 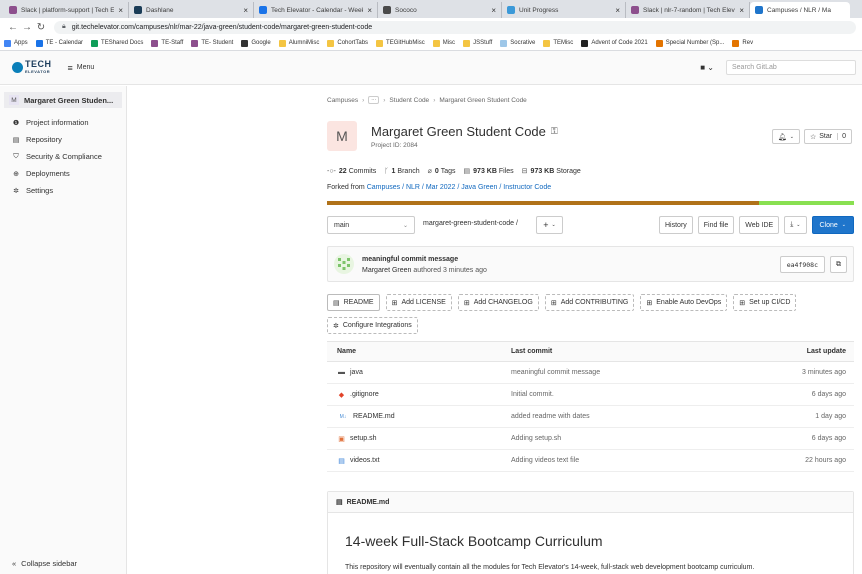 What do you see at coordinates (545, 460) in the screenshot?
I see `file-last-commit: Adding videos text file` at bounding box center [545, 460].